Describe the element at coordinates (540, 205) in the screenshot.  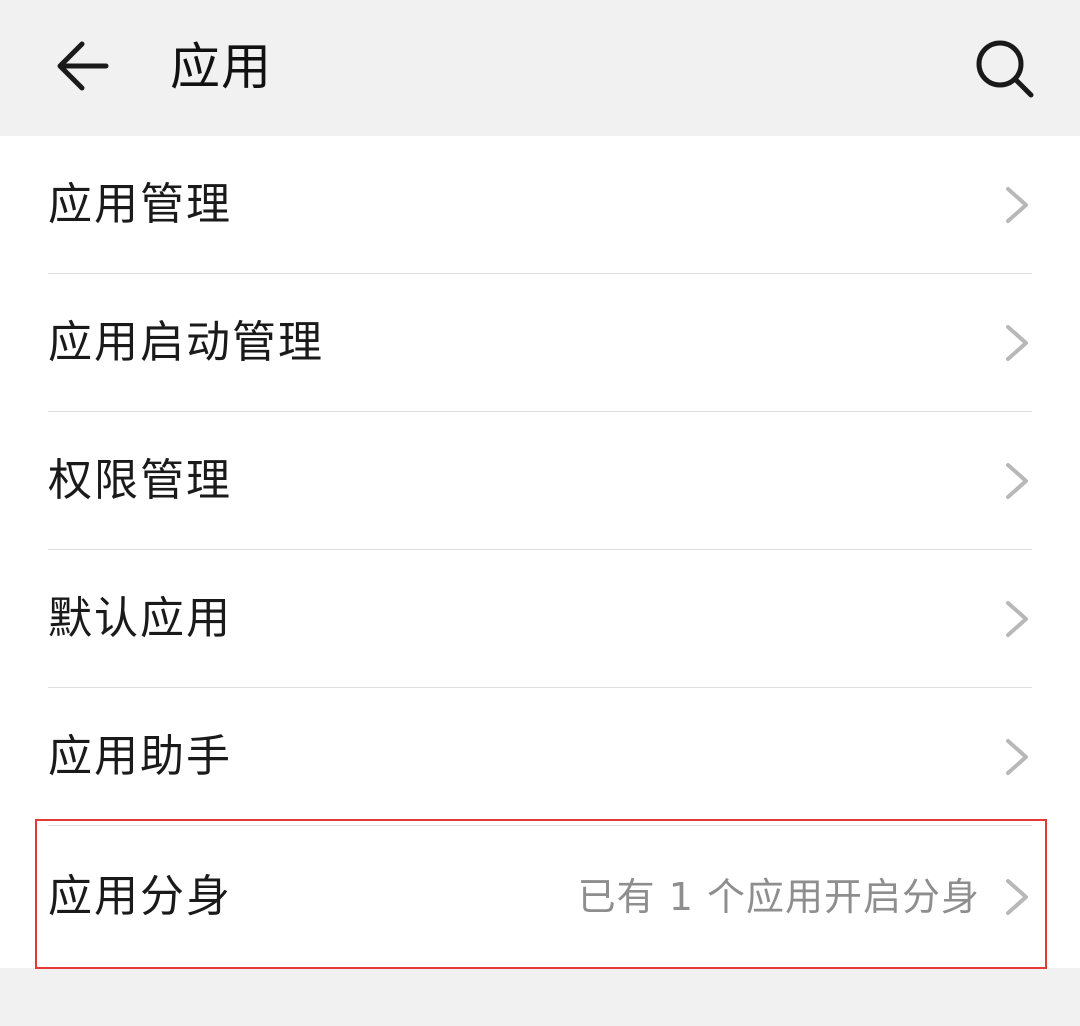
I see `menu-item-app-management: 应用管理` at that location.